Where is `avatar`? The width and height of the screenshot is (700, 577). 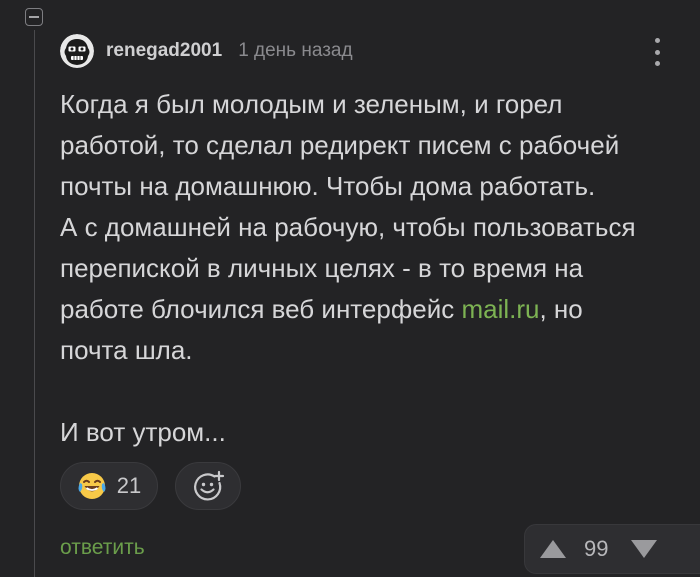 avatar is located at coordinates (77, 51).